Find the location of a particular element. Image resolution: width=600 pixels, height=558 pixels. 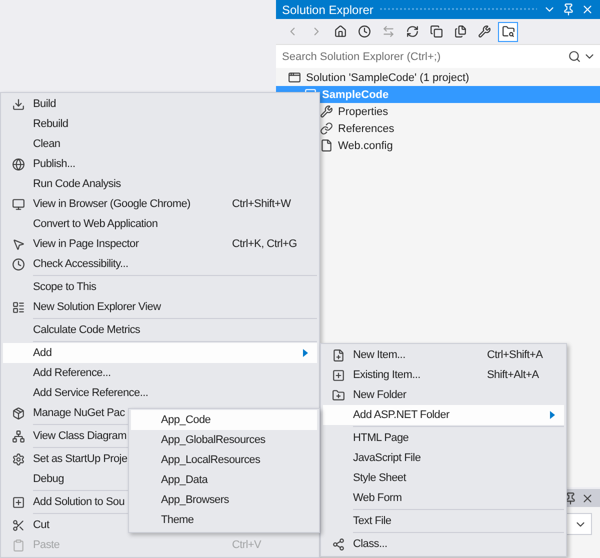

panel-title: Solution Explorer is located at coordinates (328, 9).